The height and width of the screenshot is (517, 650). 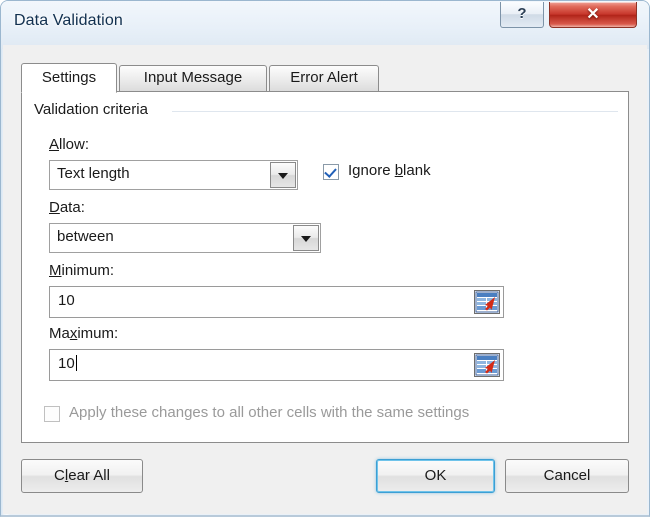 What do you see at coordinates (59, 475) in the screenshot?
I see `clear-all-prefix: C` at bounding box center [59, 475].